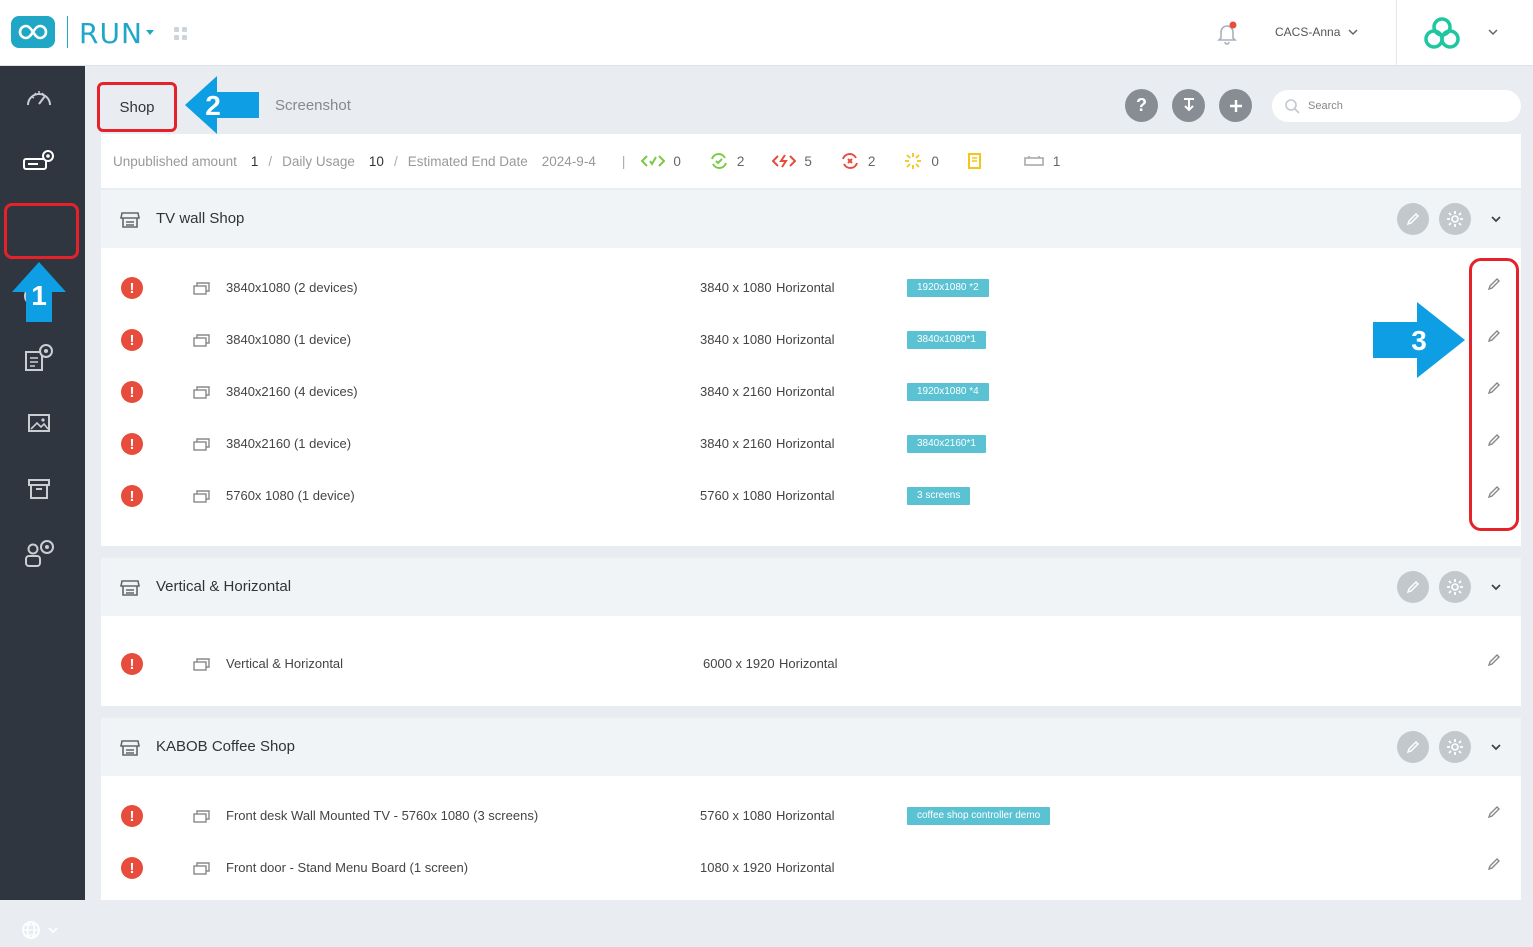 The height and width of the screenshot is (947, 1533). Describe the element at coordinates (677, 161) in the screenshot. I see `online-count: 0` at that location.